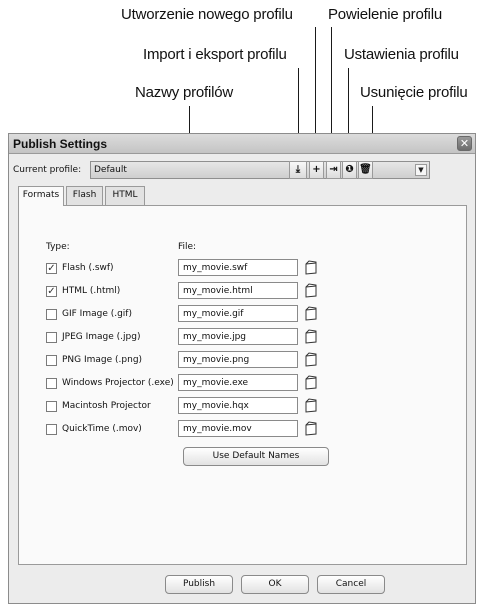 The height and width of the screenshot is (604, 481). Describe the element at coordinates (215, 54) in the screenshot. I see `callout-import-export: Import i eksport profilu` at that location.